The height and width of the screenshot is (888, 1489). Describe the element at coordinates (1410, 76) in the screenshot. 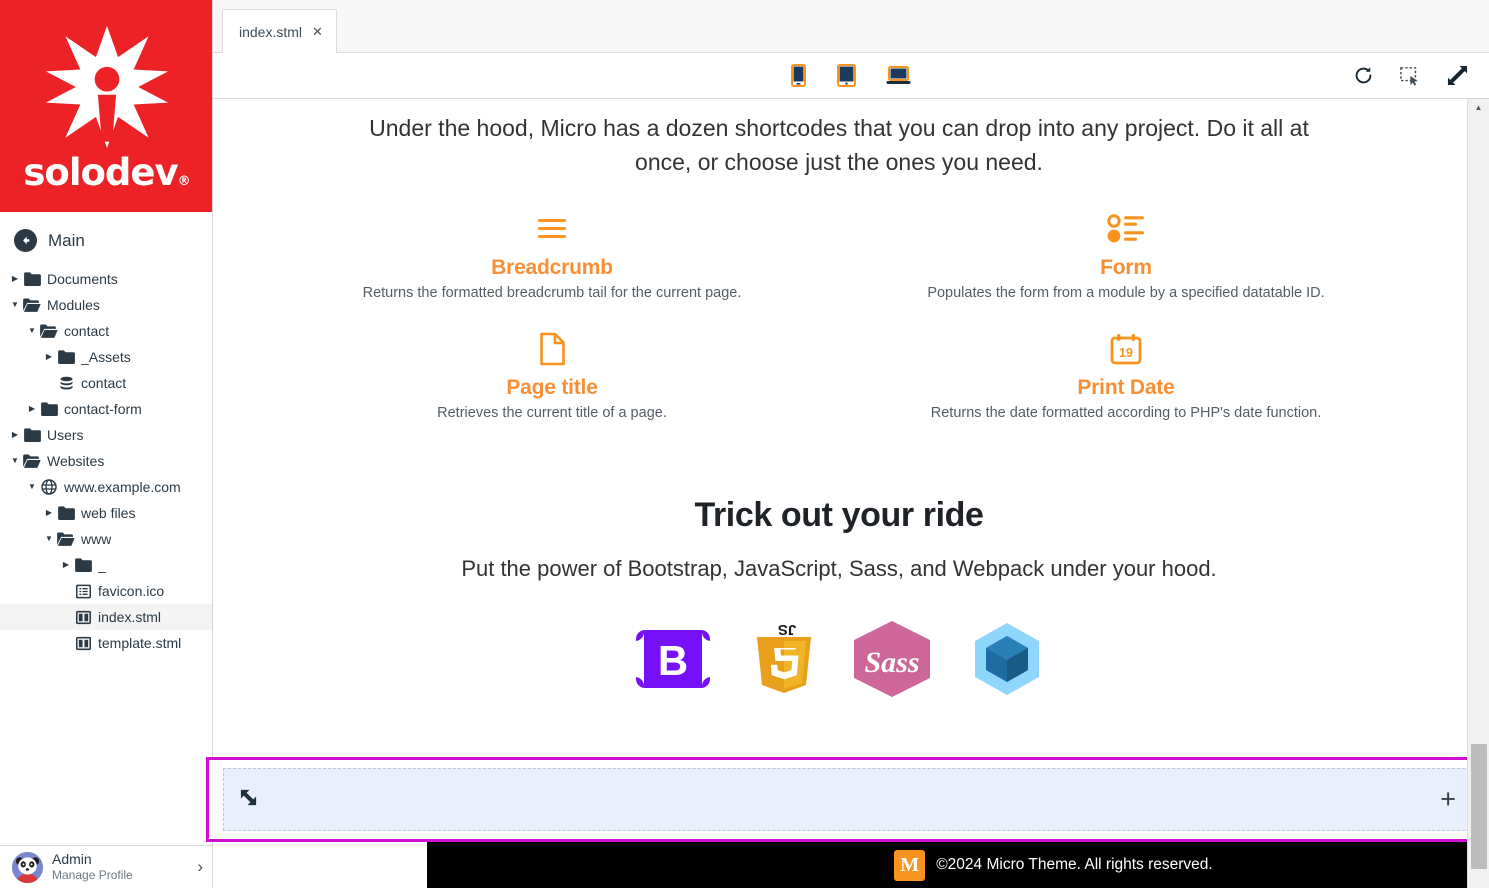

I see `marquee-select-icon` at that location.